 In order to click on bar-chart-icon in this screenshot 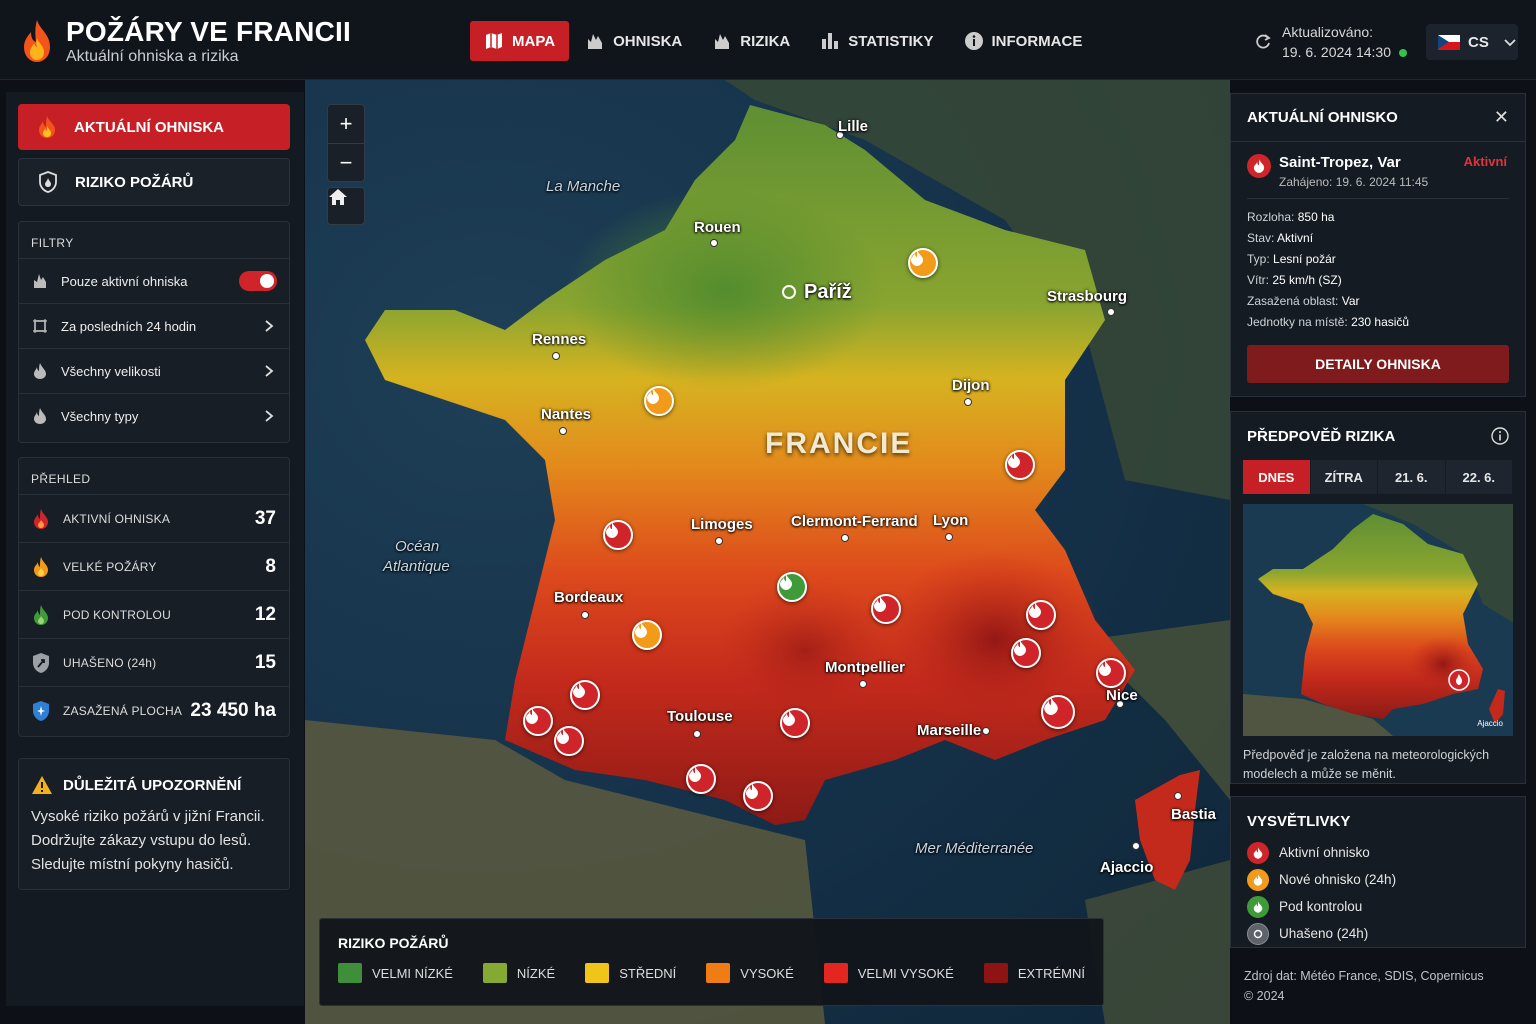, I will do `click(830, 41)`.